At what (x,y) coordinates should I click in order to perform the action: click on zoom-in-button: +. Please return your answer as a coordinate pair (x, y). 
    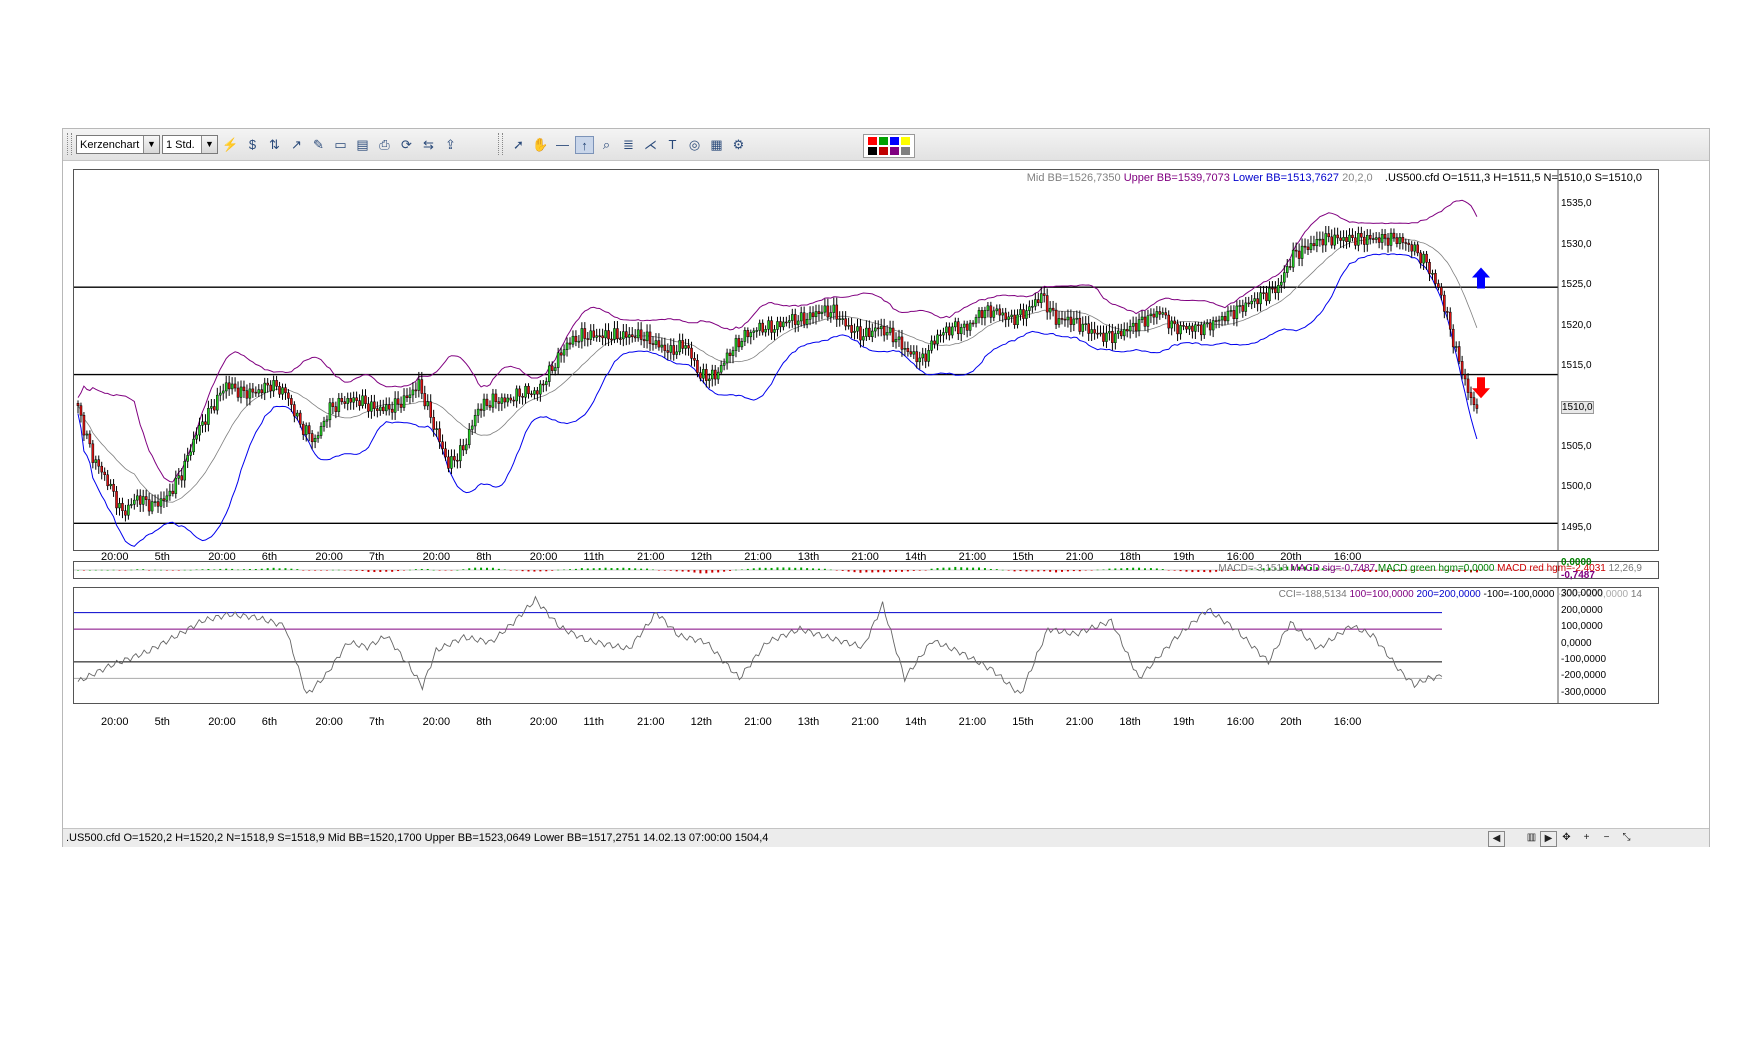
    Looking at the image, I should click on (1586, 838).